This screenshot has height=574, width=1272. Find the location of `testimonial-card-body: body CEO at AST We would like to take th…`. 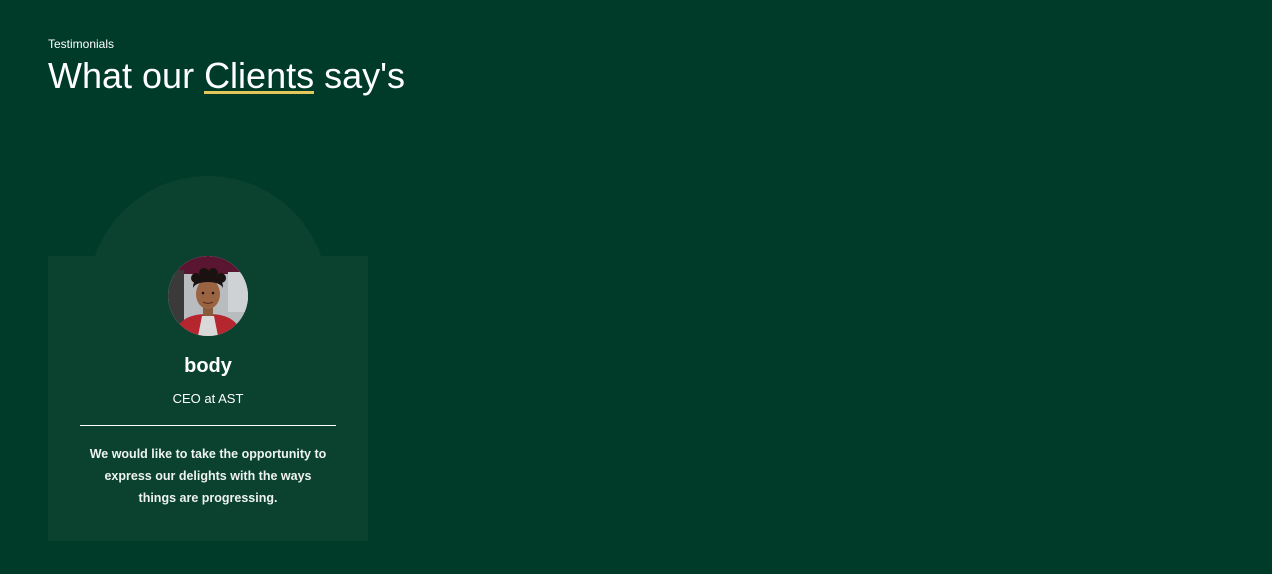

testimonial-card-body: body CEO at AST We would like to take th… is located at coordinates (208, 398).